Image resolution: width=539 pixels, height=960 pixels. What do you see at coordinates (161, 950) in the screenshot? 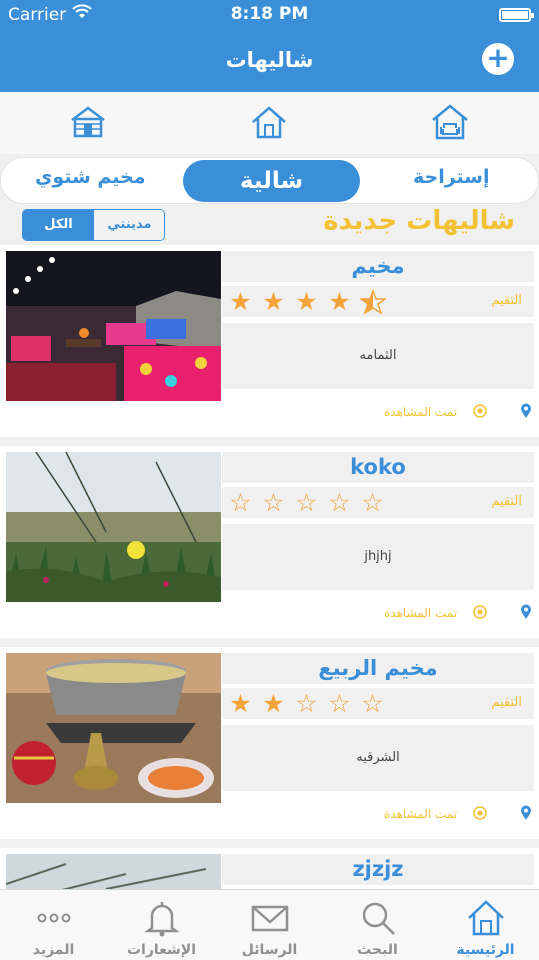
I see `tab-notifications-label: الإشعارات` at bounding box center [161, 950].